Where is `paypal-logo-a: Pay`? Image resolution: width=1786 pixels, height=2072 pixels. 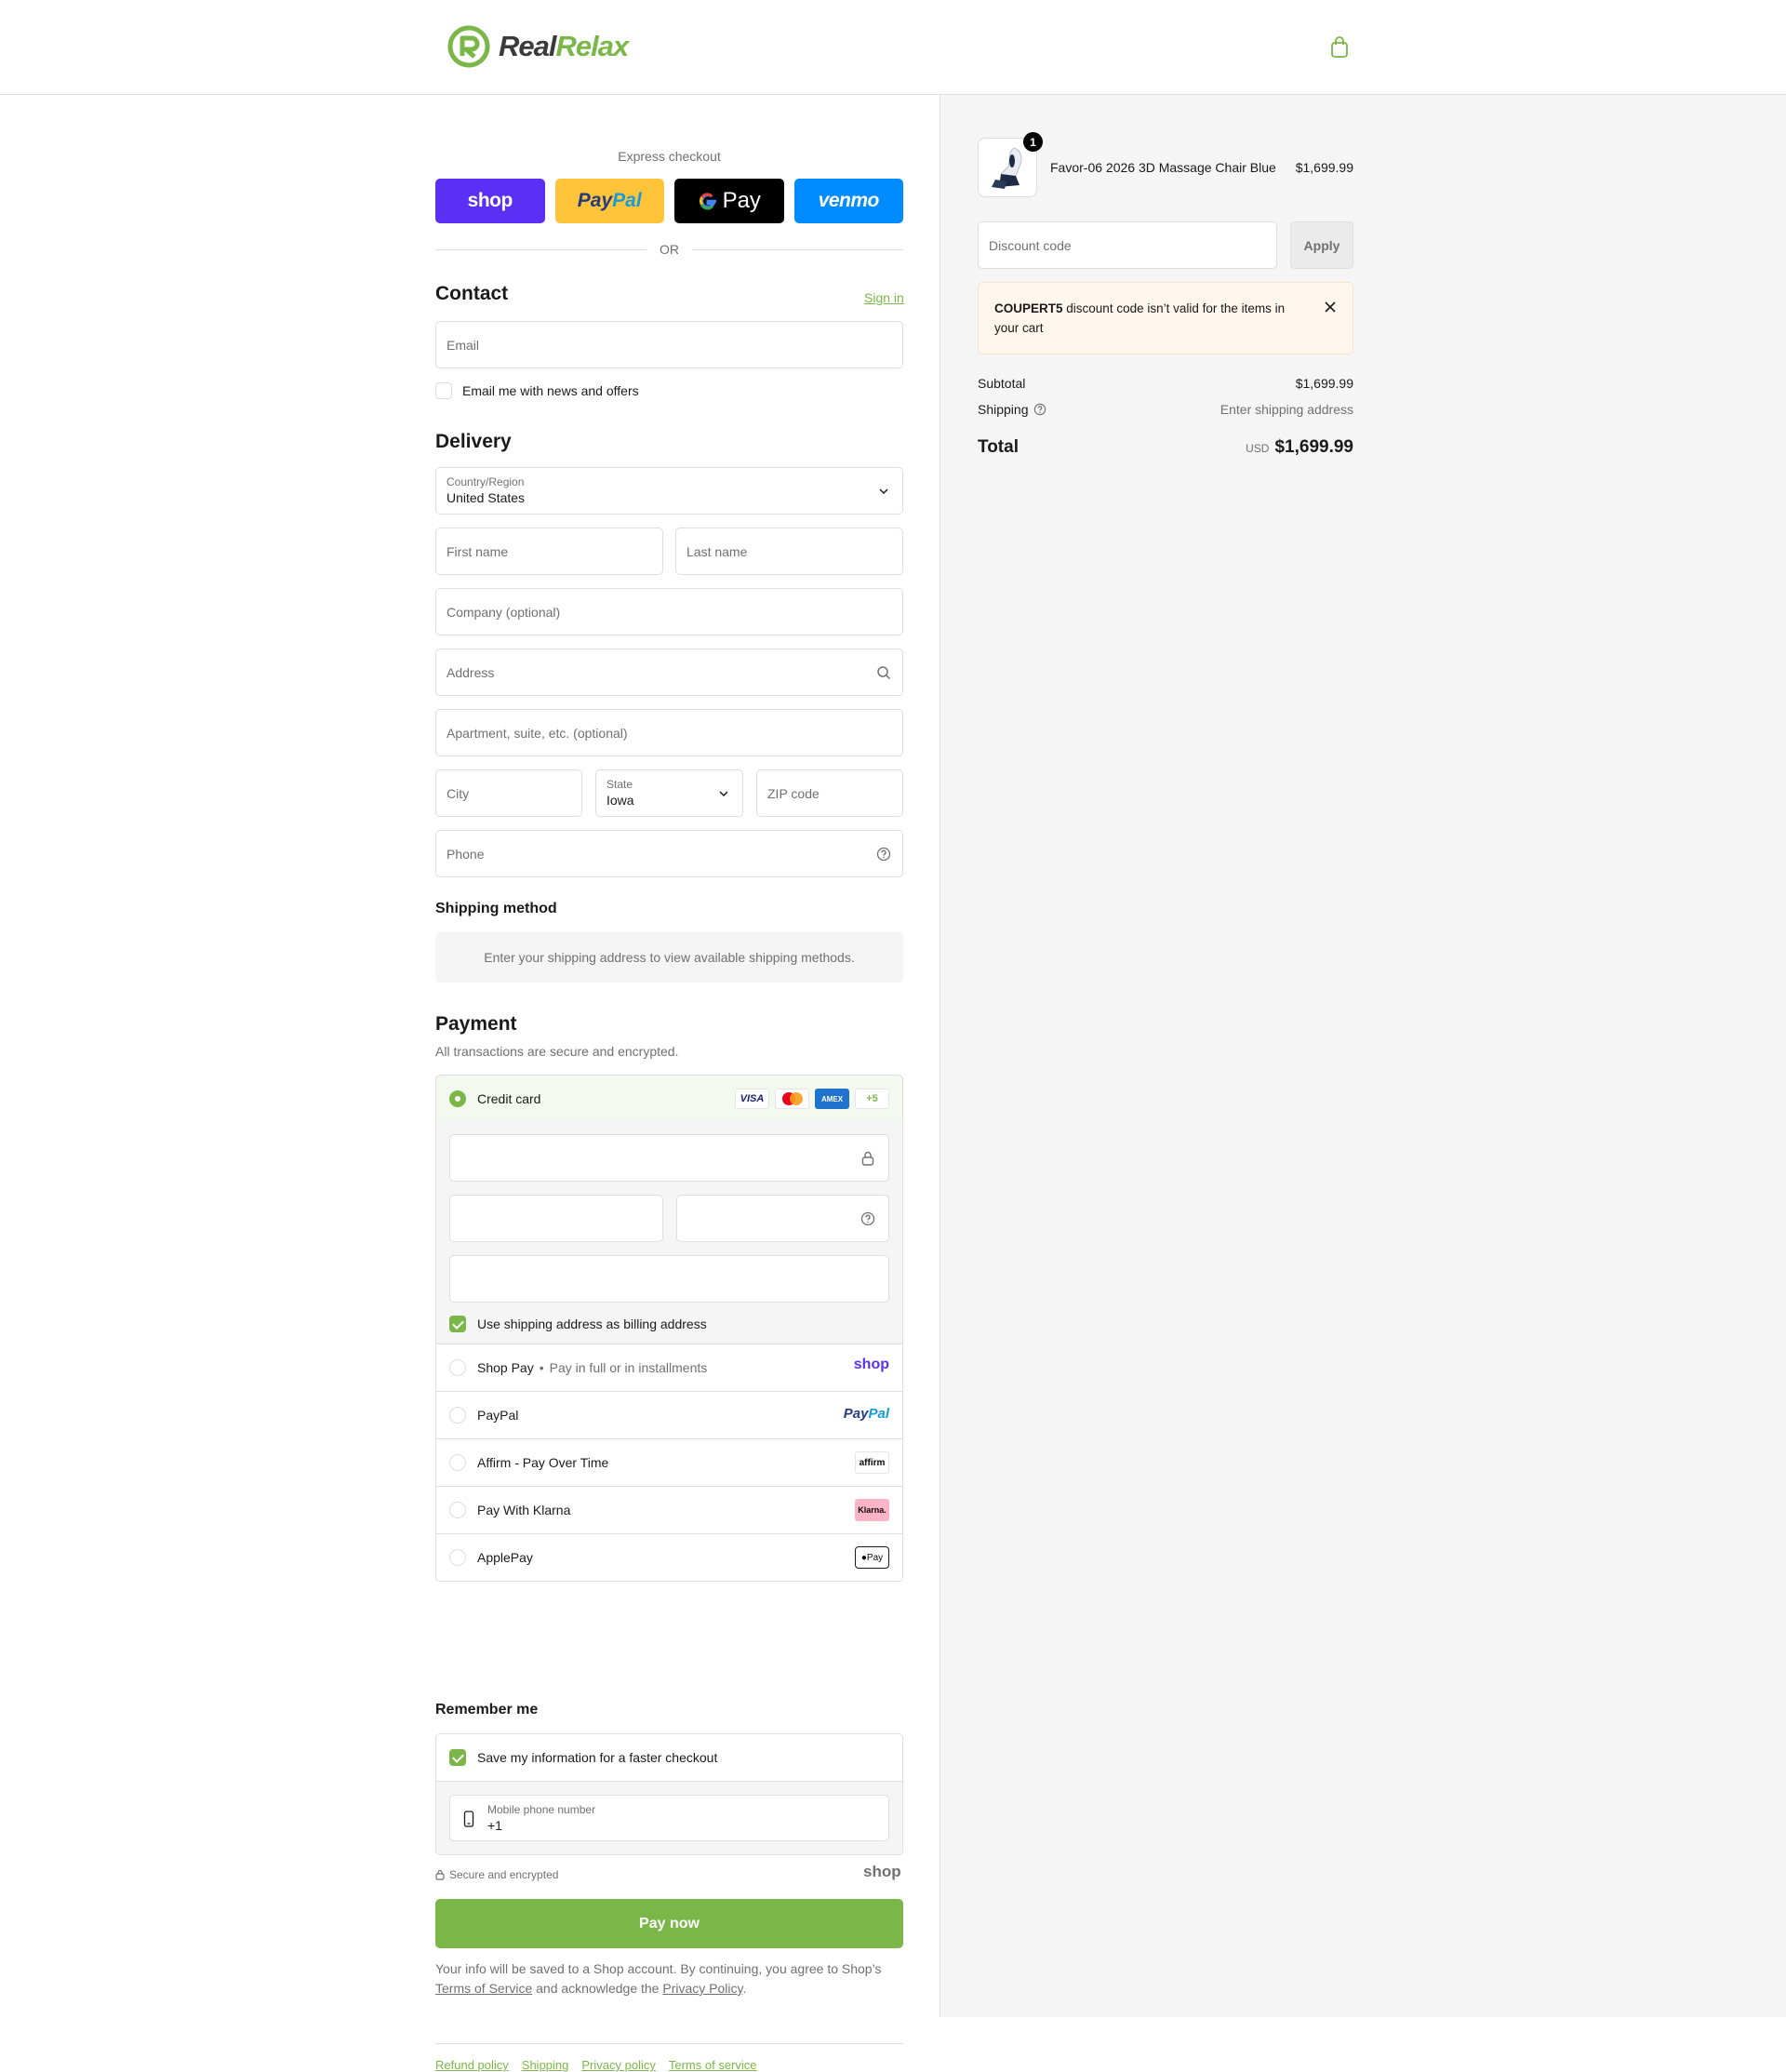
paypal-logo-a: Pay is located at coordinates (856, 1414).